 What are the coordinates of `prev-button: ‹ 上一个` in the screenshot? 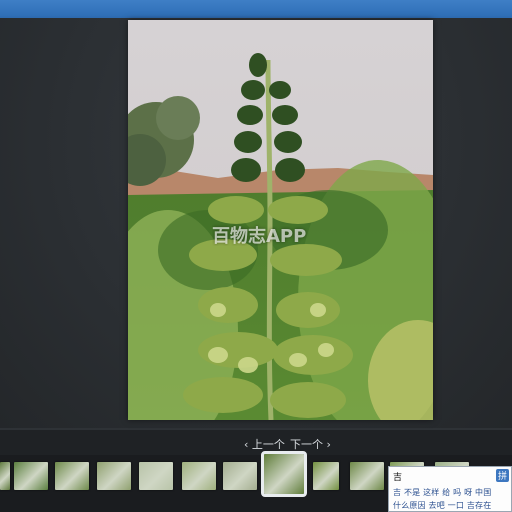 It's located at (264, 444).